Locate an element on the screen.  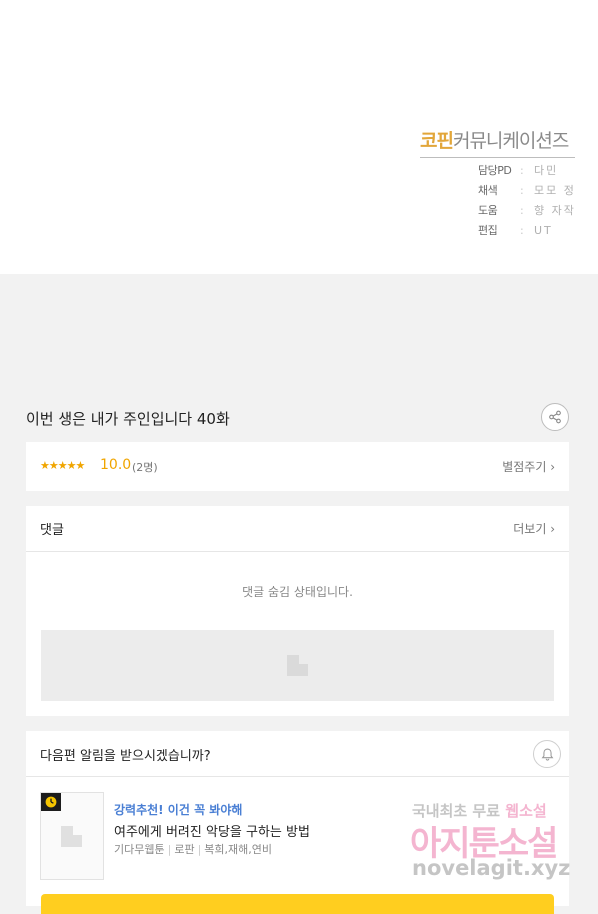
ad-banner is located at coordinates (297, 665).